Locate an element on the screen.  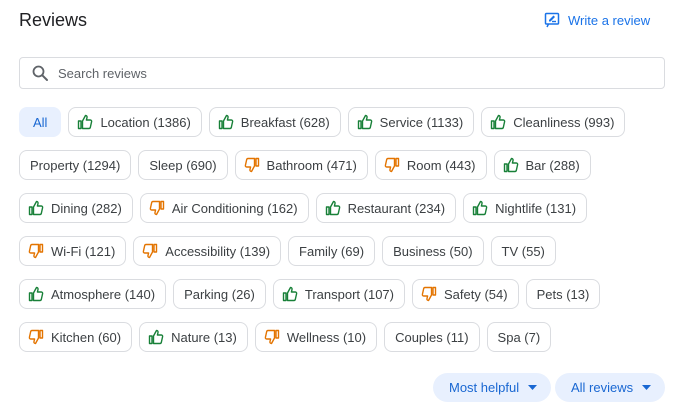
topic-chip: Service (1133) is located at coordinates (411, 122).